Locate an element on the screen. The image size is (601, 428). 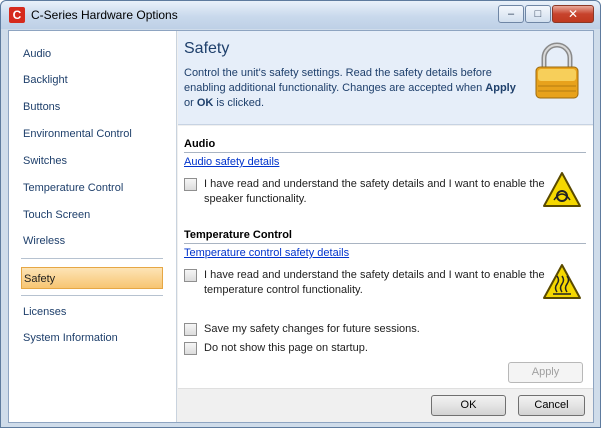
minimize-icon: – is located at coordinates (511, 14).